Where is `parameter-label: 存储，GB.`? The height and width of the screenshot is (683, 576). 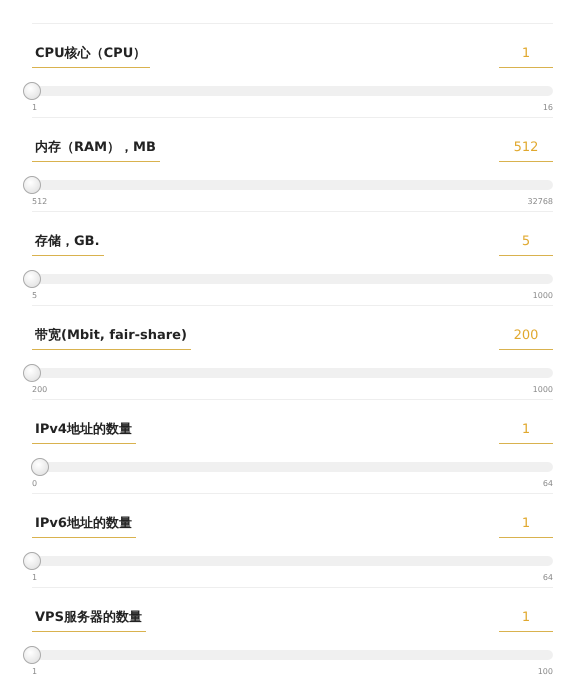 parameter-label: 存储，GB. is located at coordinates (68, 244).